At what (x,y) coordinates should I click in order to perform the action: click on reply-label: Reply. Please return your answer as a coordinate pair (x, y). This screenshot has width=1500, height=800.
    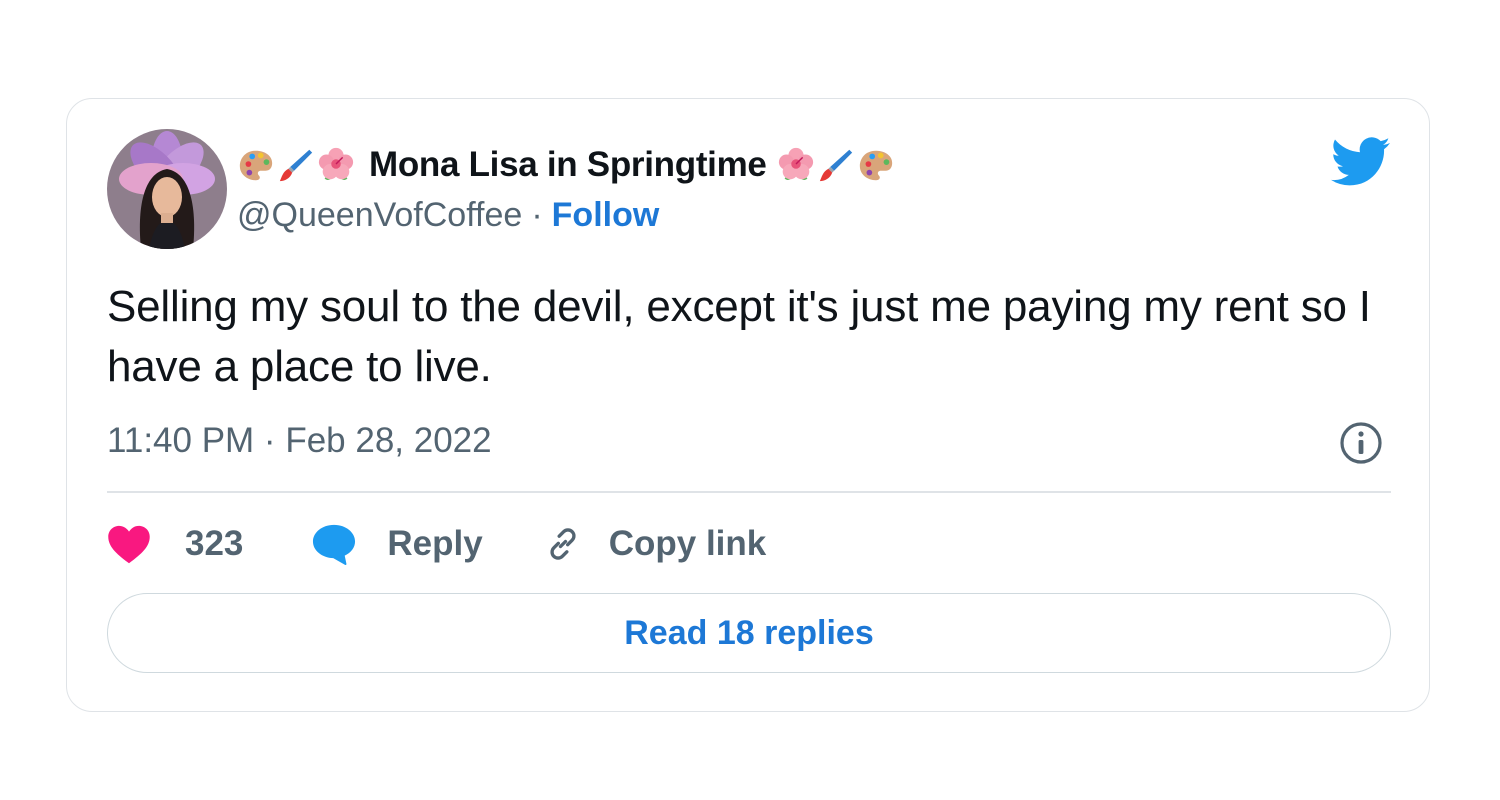
    Looking at the image, I should click on (435, 543).